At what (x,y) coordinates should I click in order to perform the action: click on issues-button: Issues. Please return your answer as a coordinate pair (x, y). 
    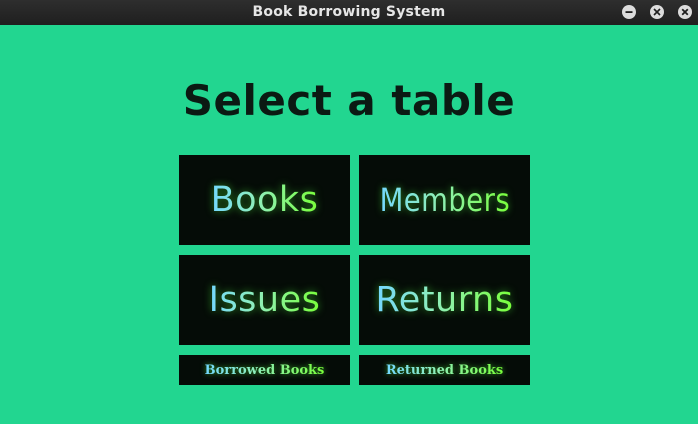
    Looking at the image, I should click on (264, 300).